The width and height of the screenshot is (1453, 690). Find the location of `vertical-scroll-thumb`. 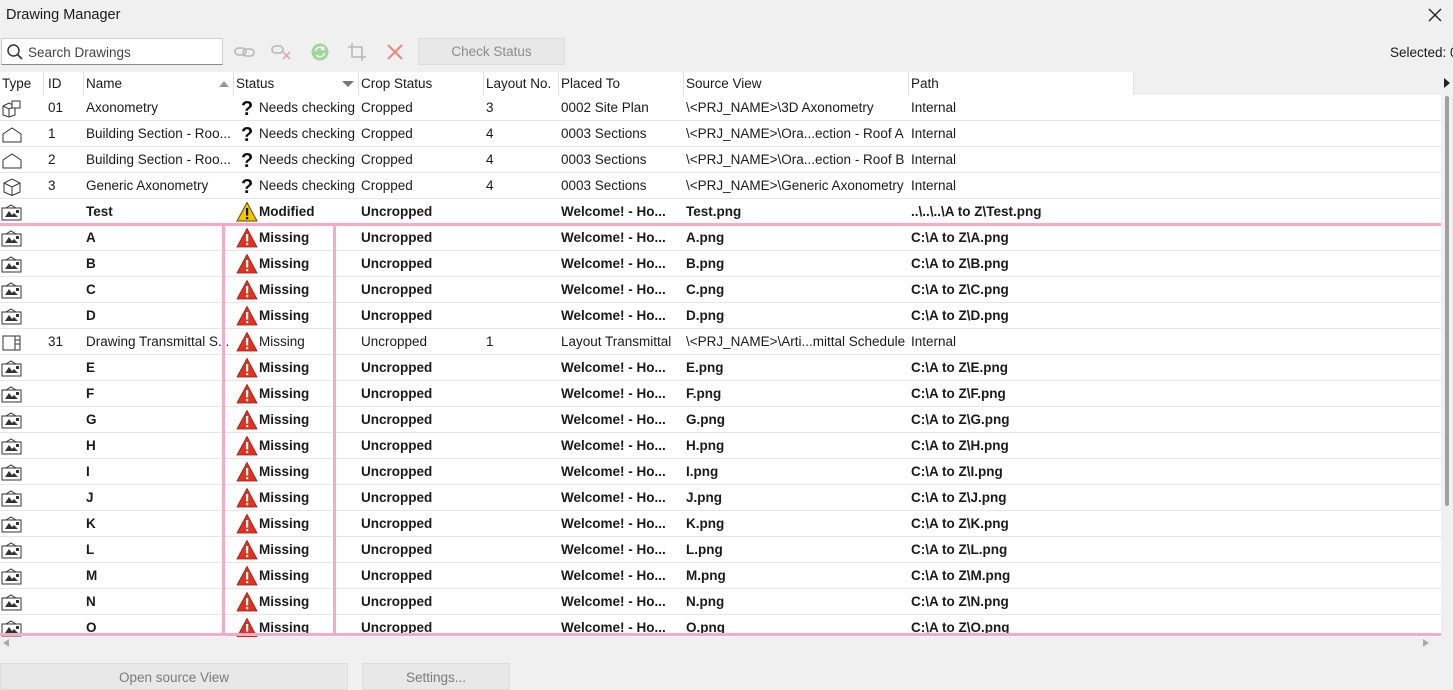

vertical-scroll-thumb is located at coordinates (1447, 301).